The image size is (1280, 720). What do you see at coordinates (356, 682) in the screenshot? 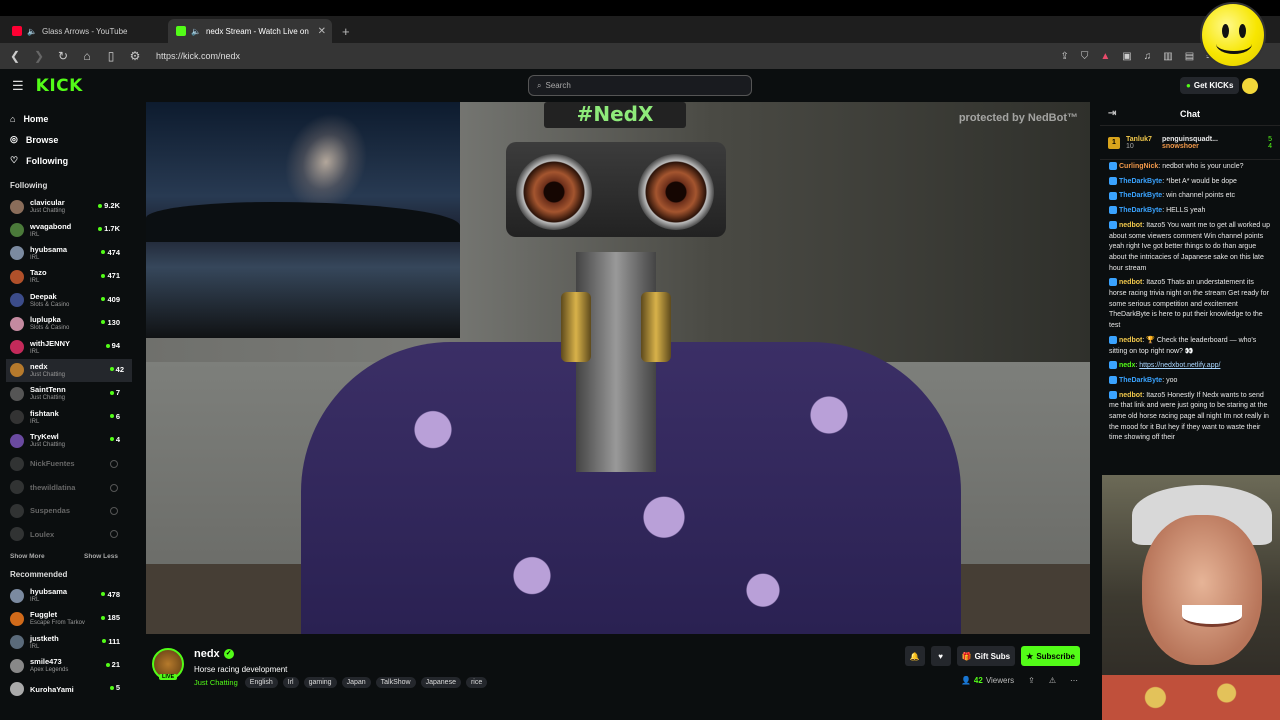
I see `tag-pill: Japan` at bounding box center [356, 682].